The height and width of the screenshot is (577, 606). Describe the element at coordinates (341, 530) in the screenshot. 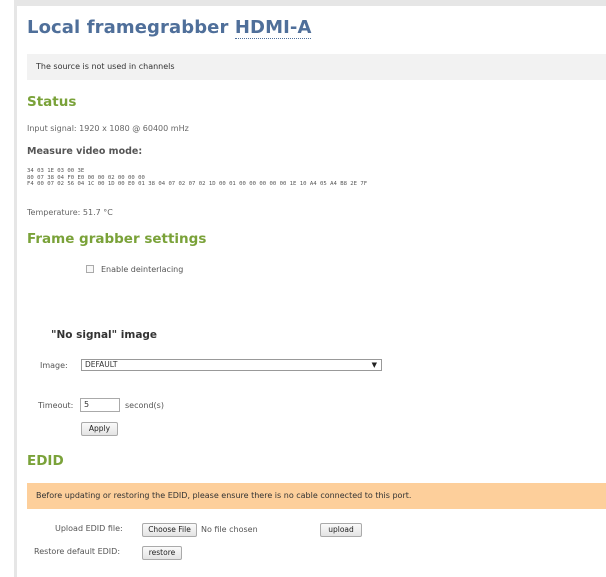

I see `upload-button: upload` at that location.